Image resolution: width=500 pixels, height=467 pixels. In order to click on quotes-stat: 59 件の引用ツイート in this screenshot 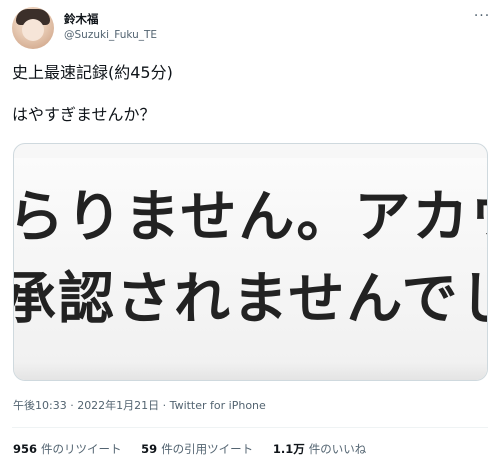, I will do `click(197, 449)`.